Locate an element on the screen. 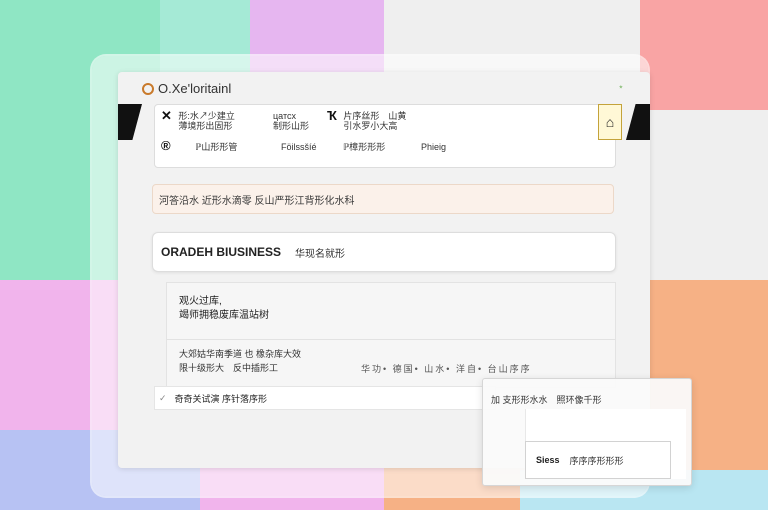 This screenshot has height=510, width=768. window-title: O.Xe'loritainl is located at coordinates (186, 88).